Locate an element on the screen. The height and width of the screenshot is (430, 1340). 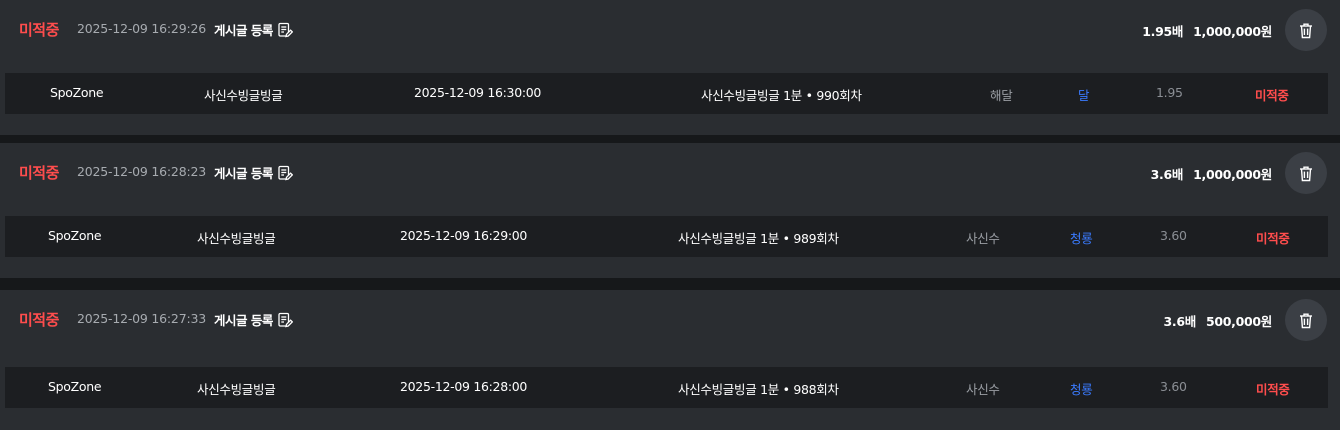
game-date: 2025-12-09 16:29:00 is located at coordinates (464, 235).